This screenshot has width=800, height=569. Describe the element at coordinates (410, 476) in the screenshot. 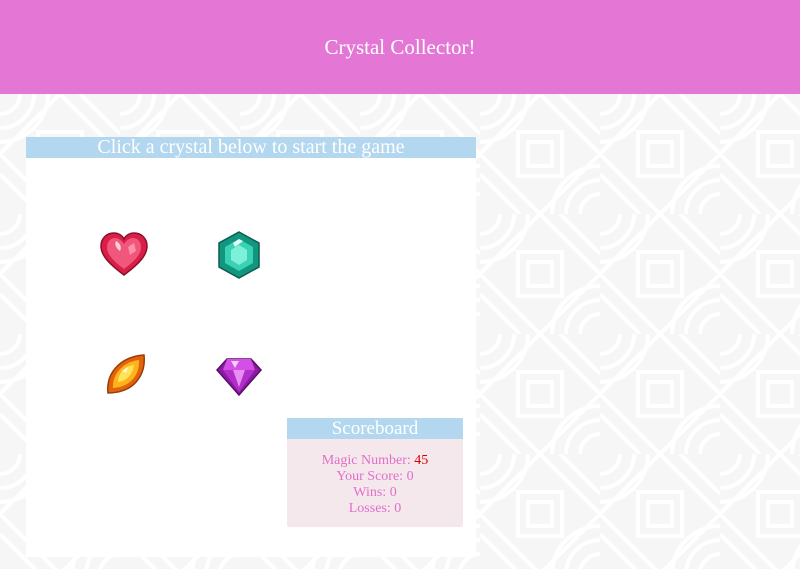

I see `score-value: 0` at that location.